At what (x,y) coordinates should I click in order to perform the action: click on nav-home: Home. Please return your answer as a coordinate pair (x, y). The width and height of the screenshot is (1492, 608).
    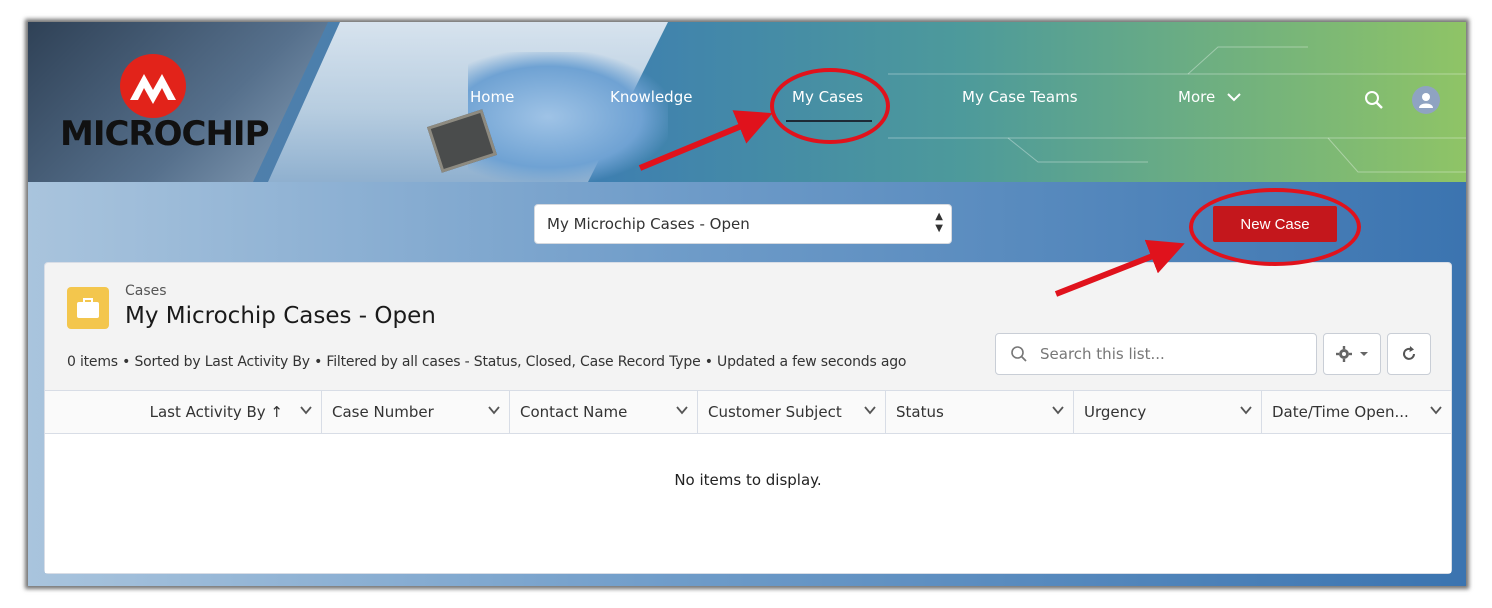
    Looking at the image, I should click on (492, 97).